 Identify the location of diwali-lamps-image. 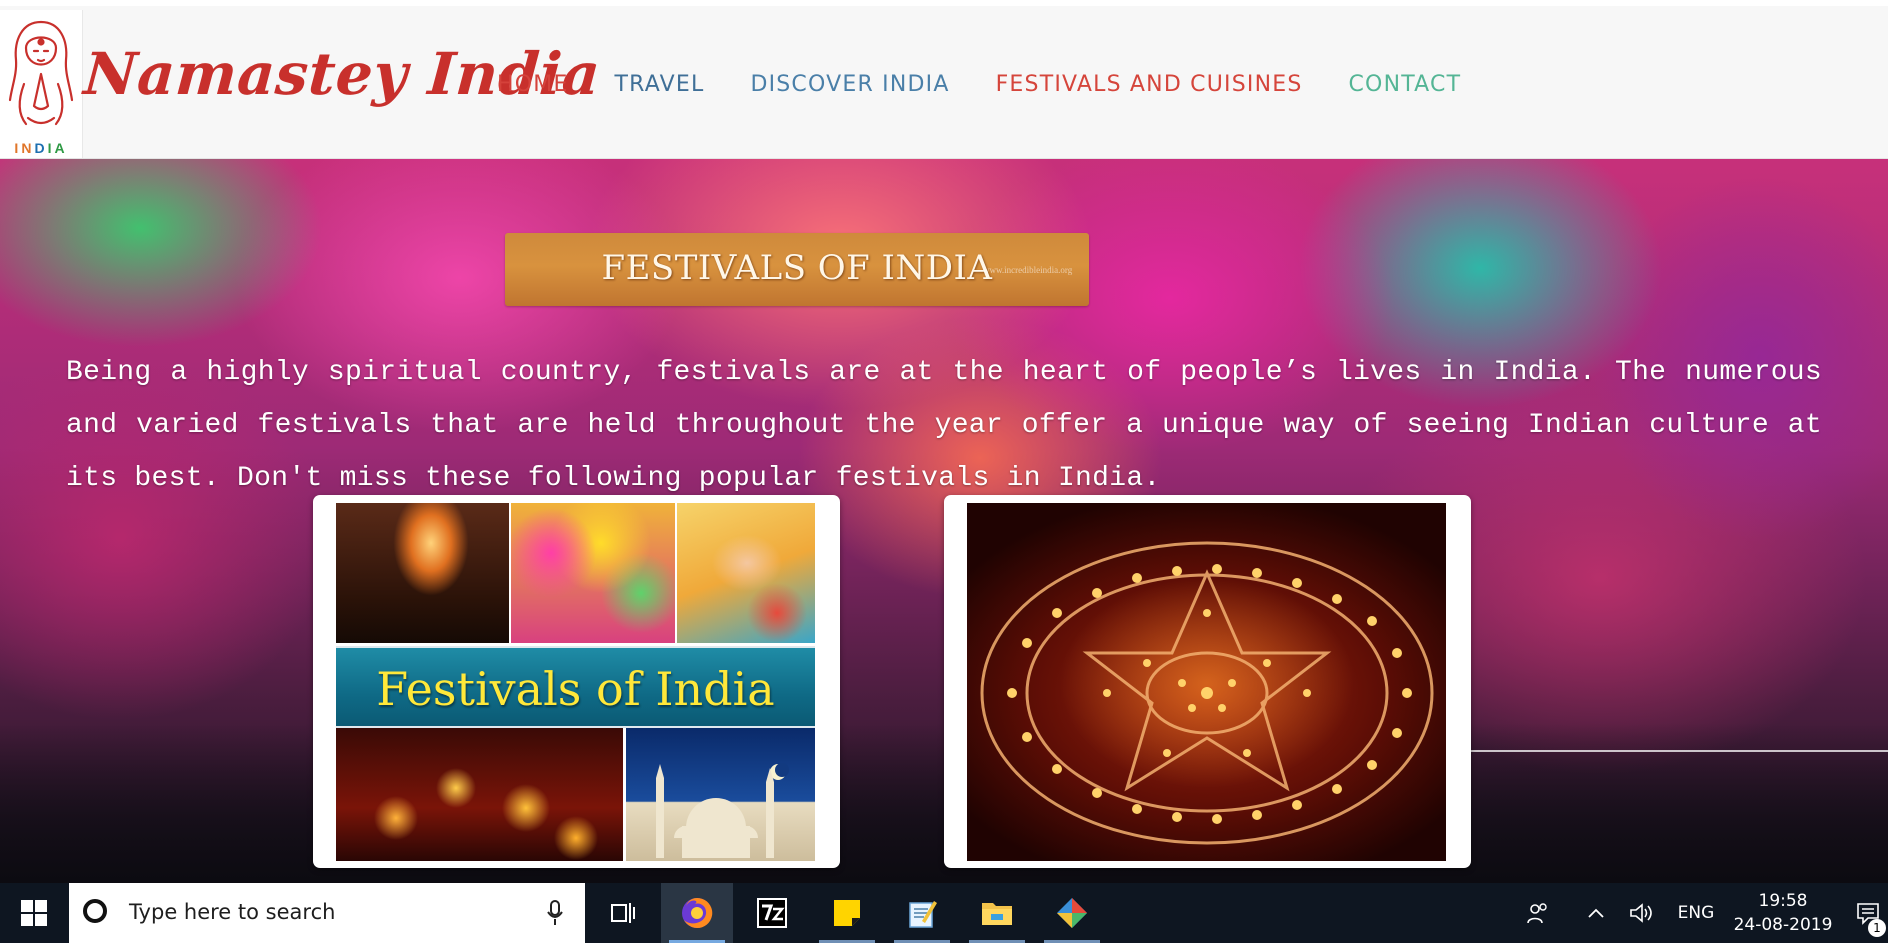
(1206, 682).